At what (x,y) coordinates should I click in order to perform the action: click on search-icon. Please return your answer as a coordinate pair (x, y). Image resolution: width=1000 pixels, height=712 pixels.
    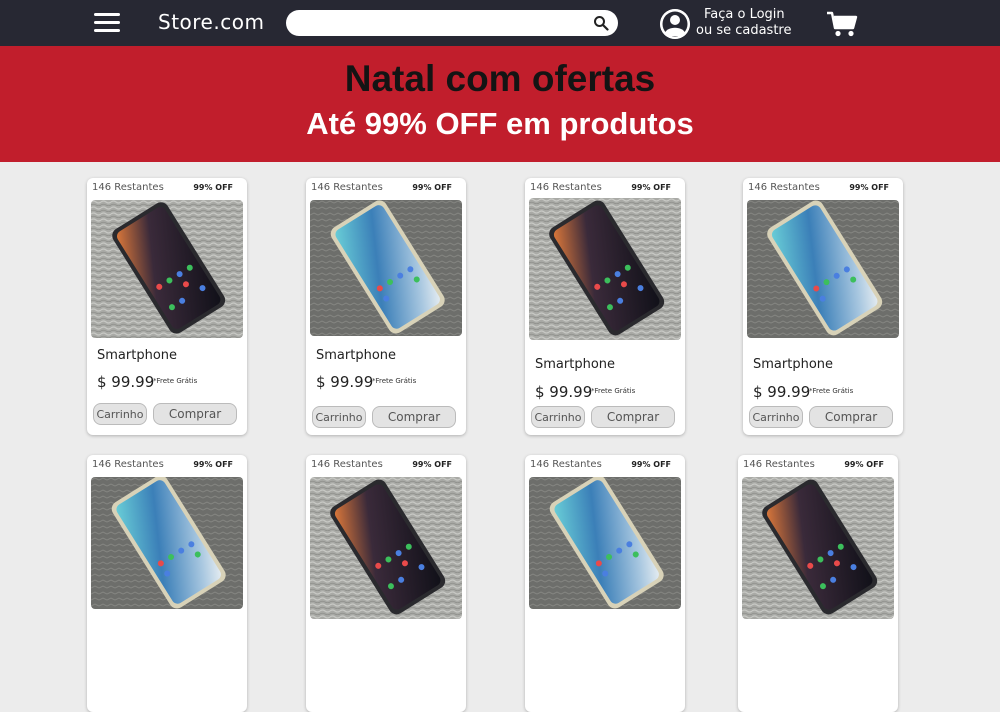
    Looking at the image, I should click on (601, 23).